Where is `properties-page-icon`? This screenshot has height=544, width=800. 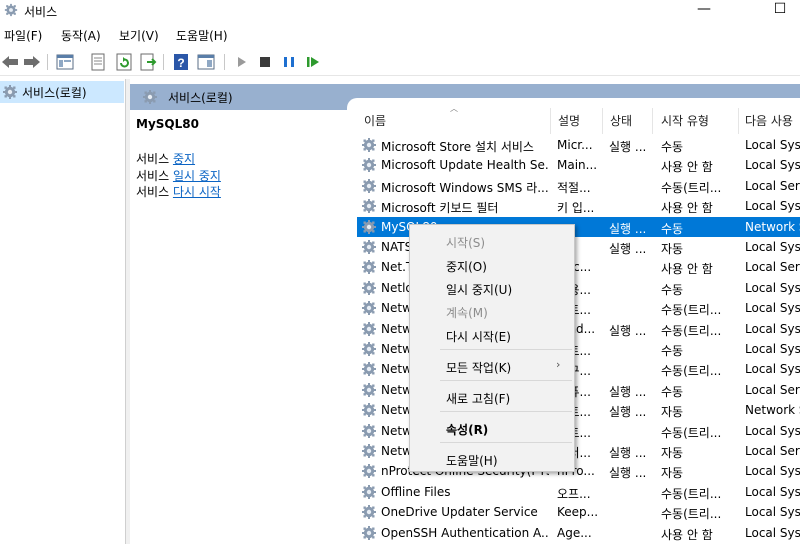 properties-page-icon is located at coordinates (98, 62).